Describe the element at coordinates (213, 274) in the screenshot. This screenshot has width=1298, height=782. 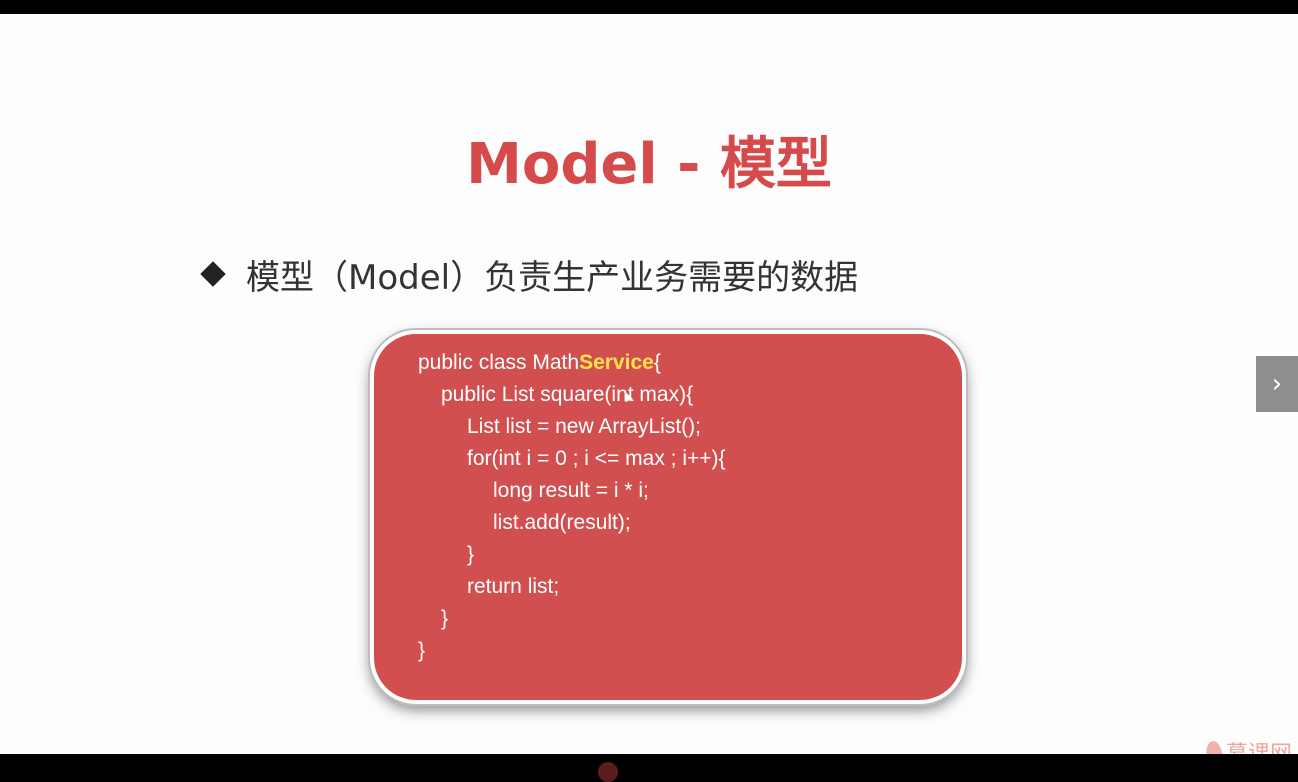
I see `diamond-bullet-icon` at that location.